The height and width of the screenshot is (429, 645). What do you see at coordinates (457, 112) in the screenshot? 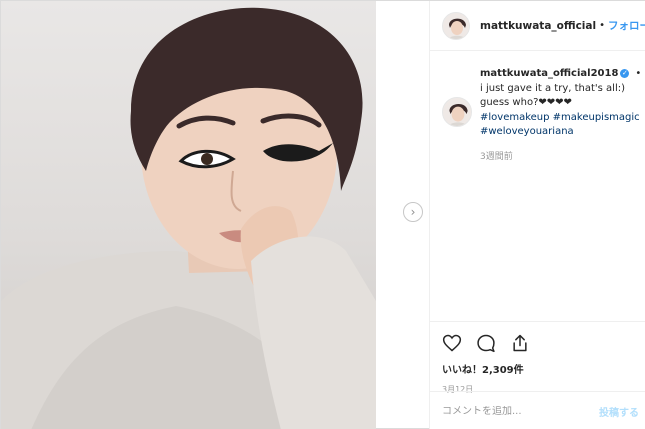
I see `caption-avatar` at bounding box center [457, 112].